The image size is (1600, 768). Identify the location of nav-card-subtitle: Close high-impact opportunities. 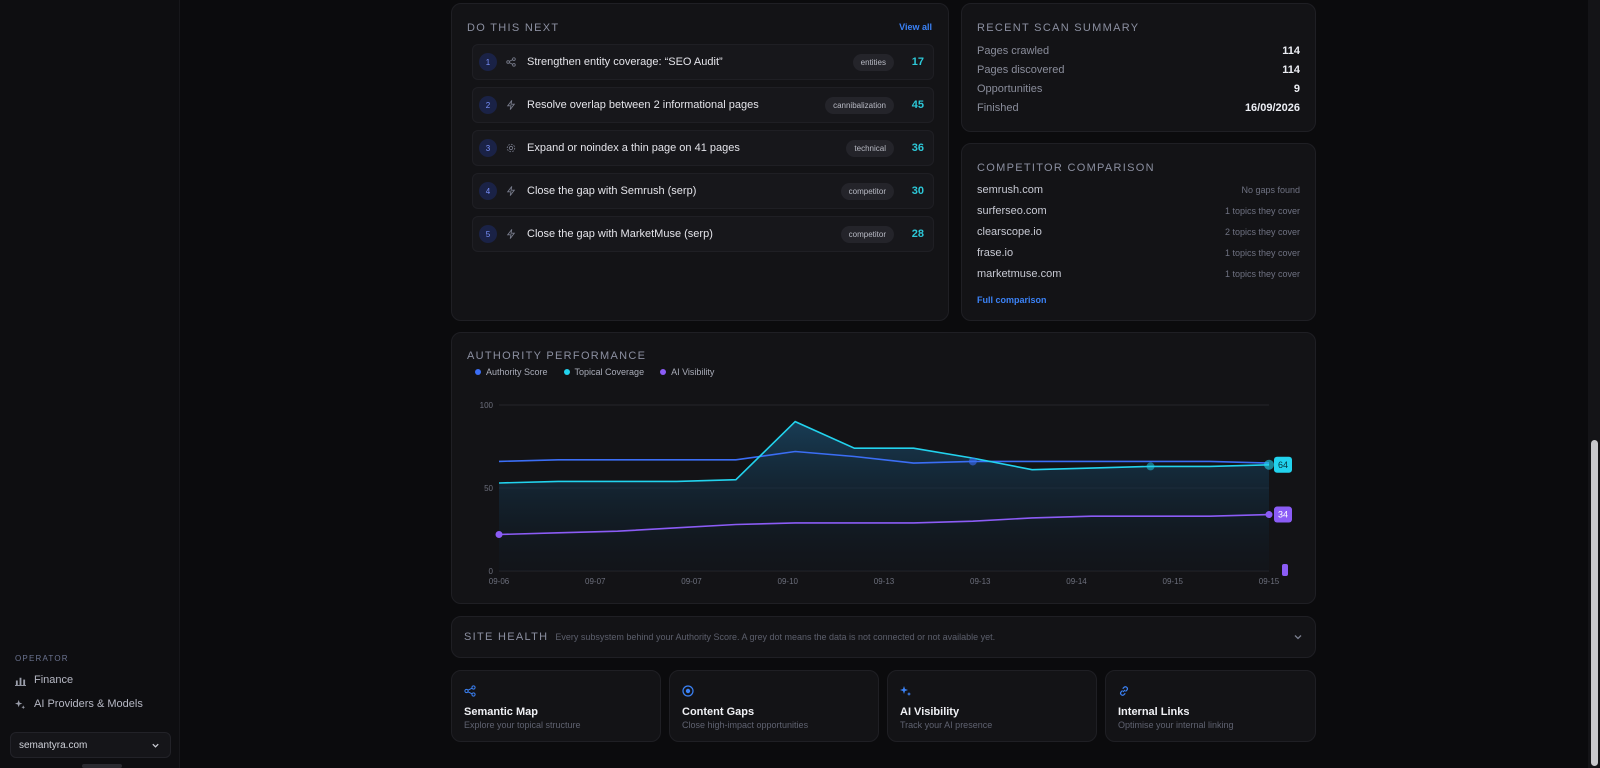
(745, 725).